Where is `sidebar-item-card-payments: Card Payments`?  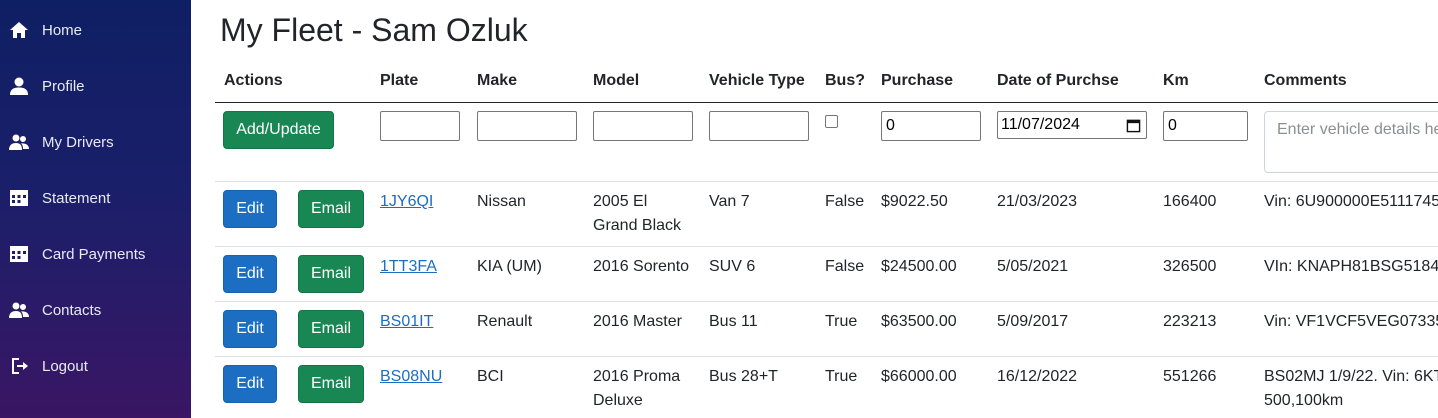 sidebar-item-card-payments: Card Payments is located at coordinates (95, 254).